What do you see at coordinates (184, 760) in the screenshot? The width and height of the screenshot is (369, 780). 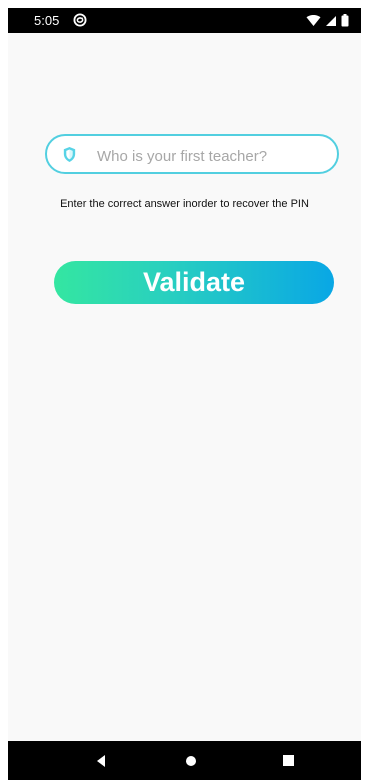 I see `navigation-bar` at bounding box center [184, 760].